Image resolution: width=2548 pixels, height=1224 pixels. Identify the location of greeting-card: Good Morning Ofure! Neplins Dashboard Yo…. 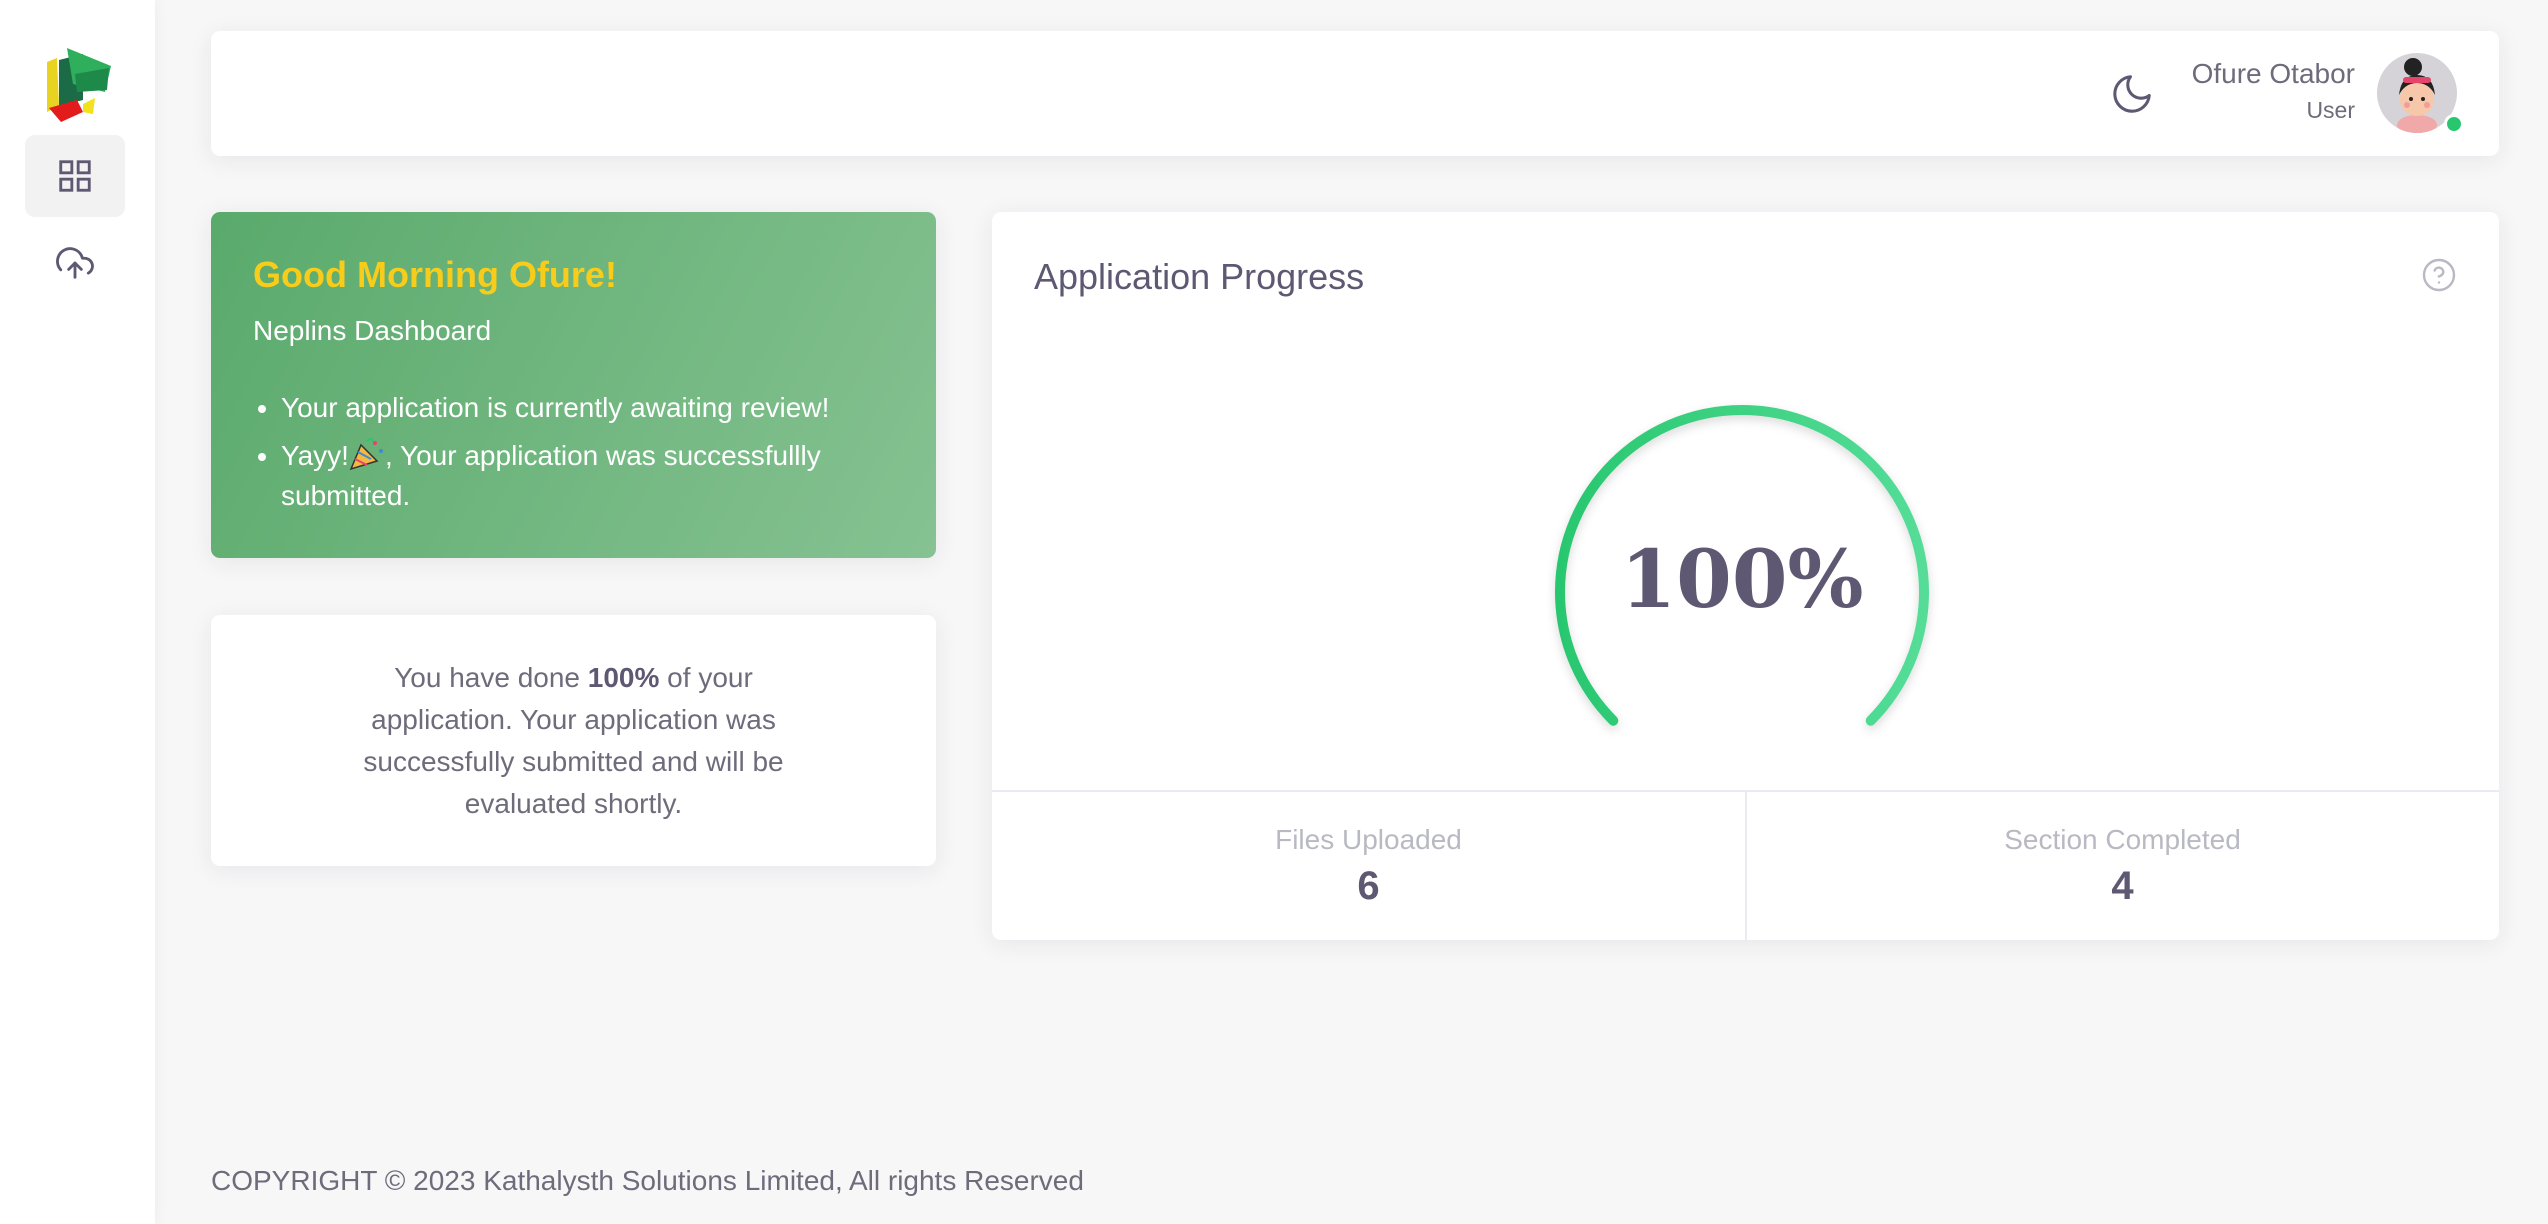
(573, 385).